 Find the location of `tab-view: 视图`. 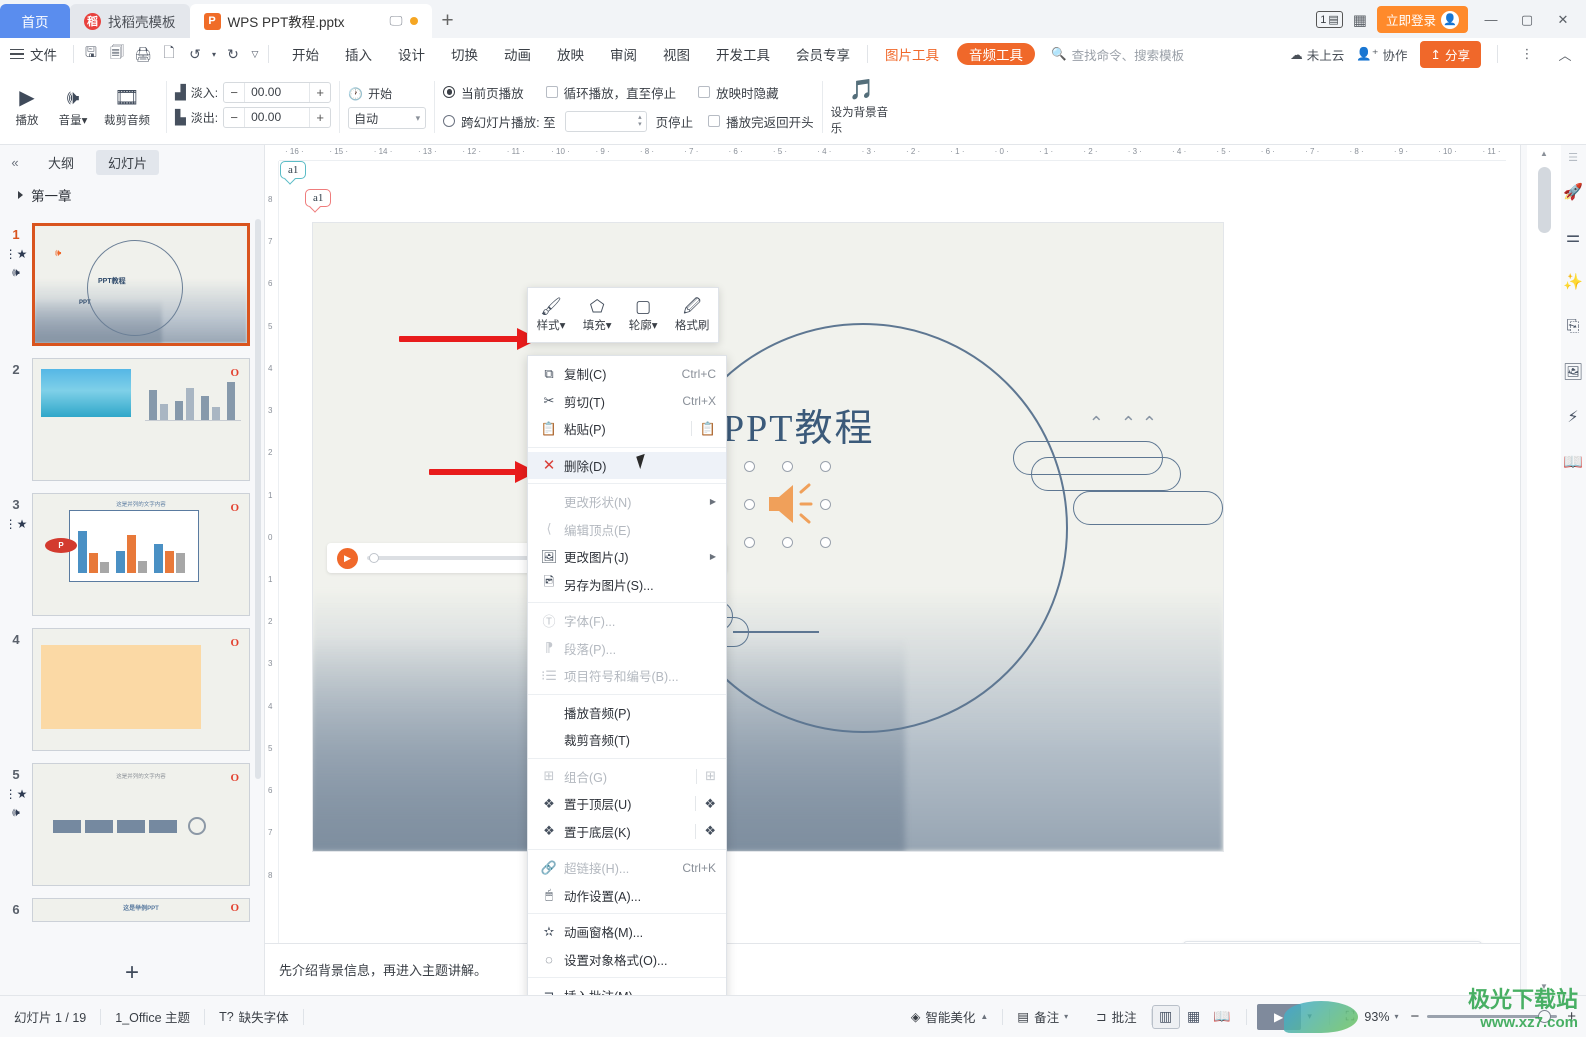

tab-view: 视图 is located at coordinates (676, 54).